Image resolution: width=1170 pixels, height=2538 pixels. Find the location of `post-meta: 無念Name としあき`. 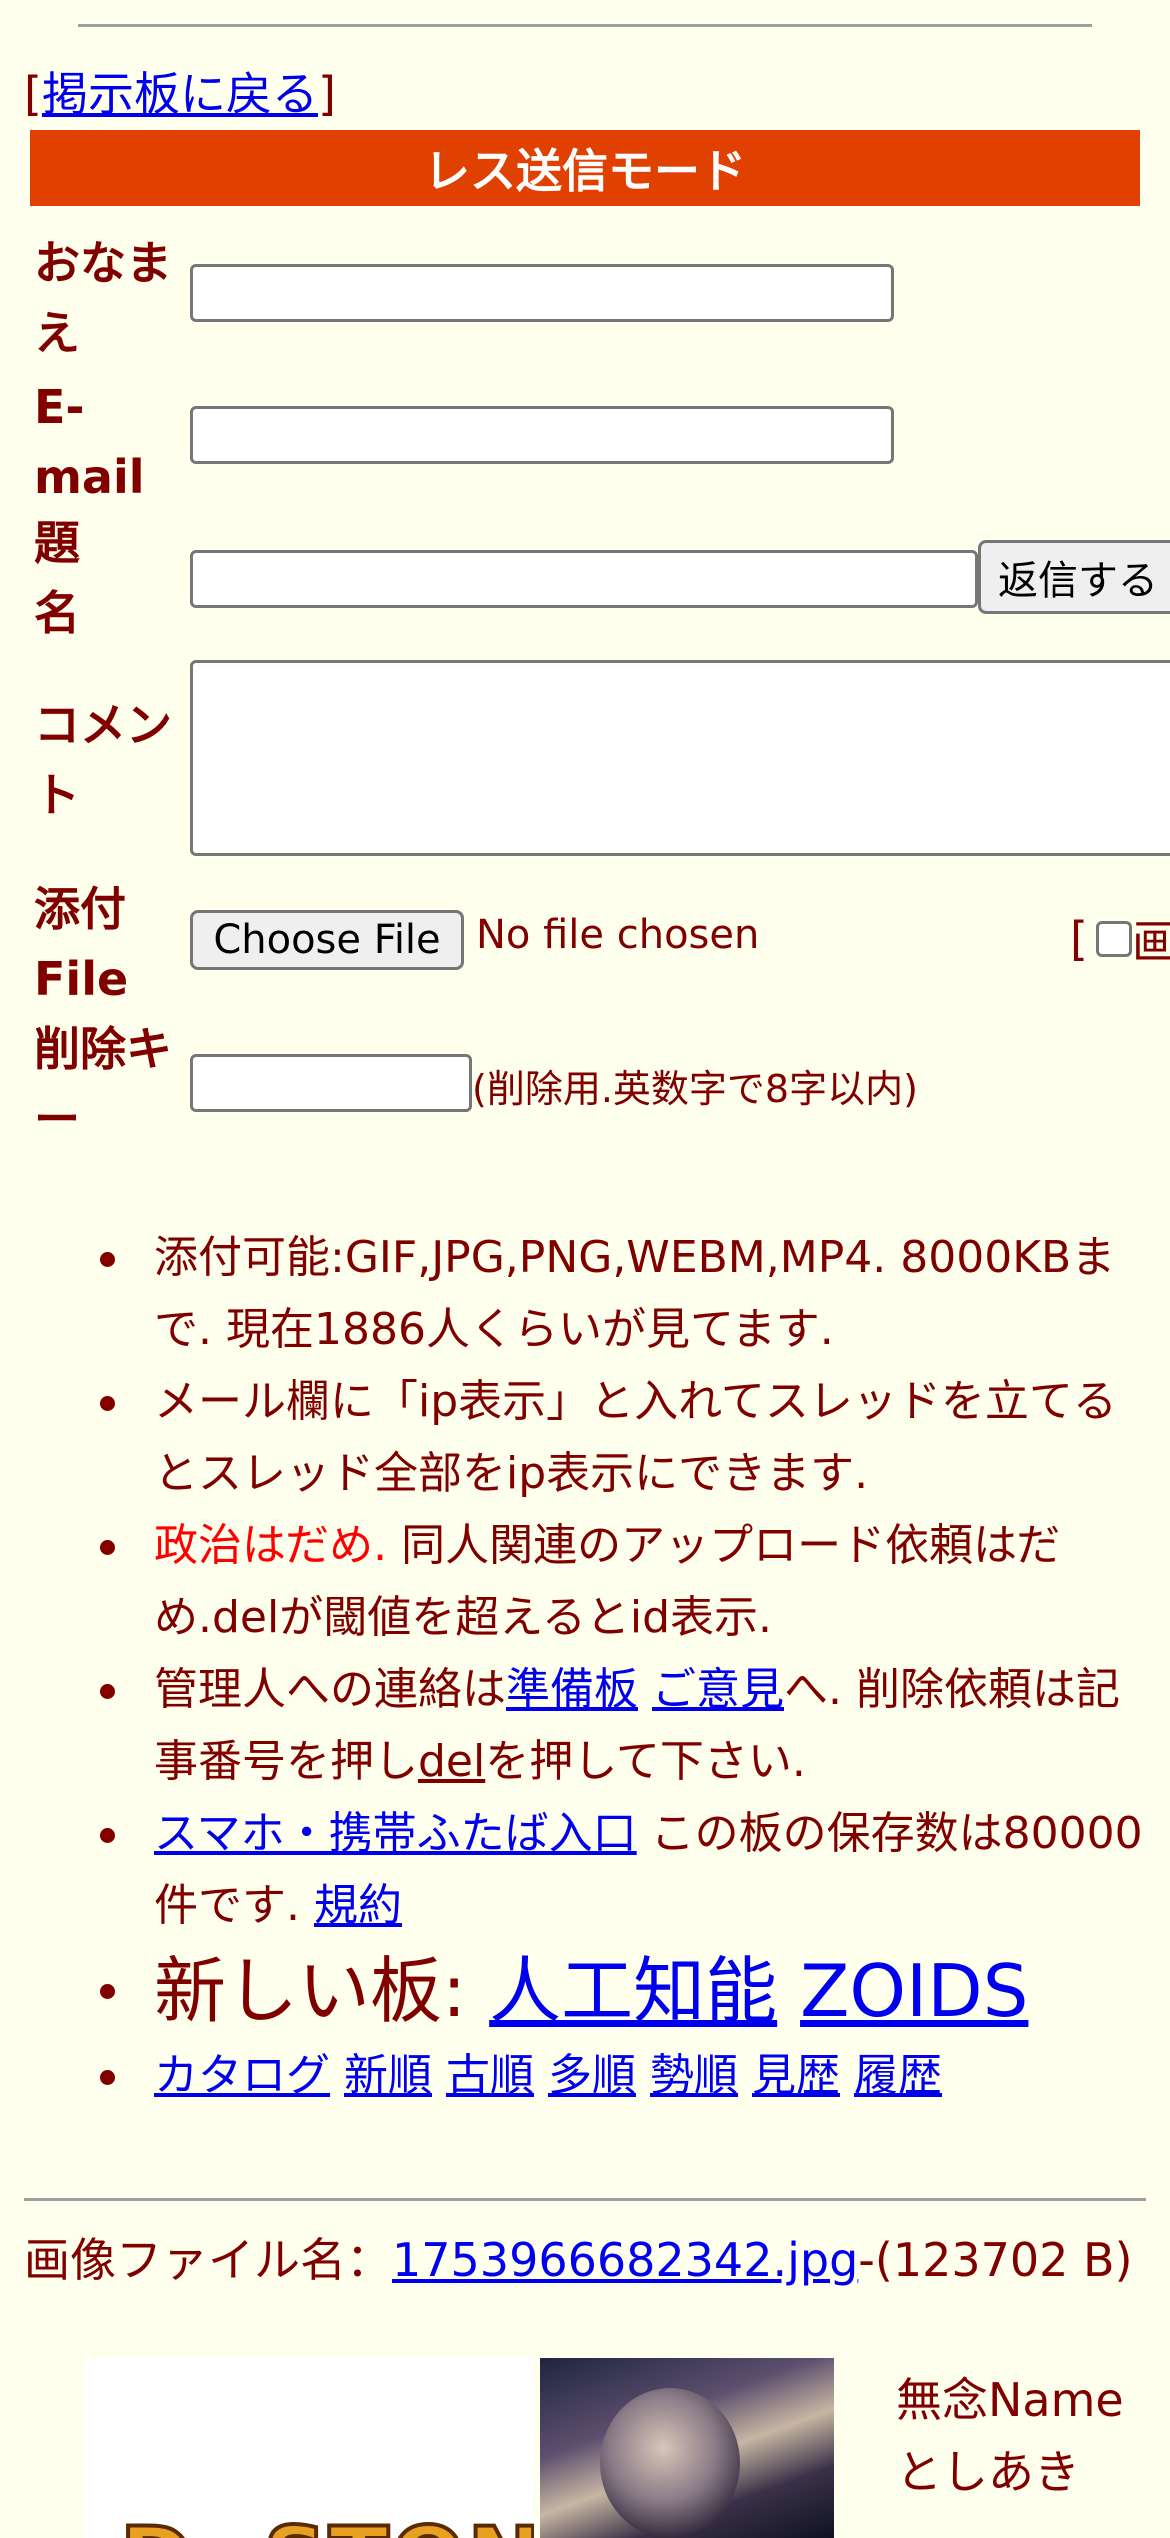

post-meta: 無念Name としあき is located at coordinates (1010, 2436).